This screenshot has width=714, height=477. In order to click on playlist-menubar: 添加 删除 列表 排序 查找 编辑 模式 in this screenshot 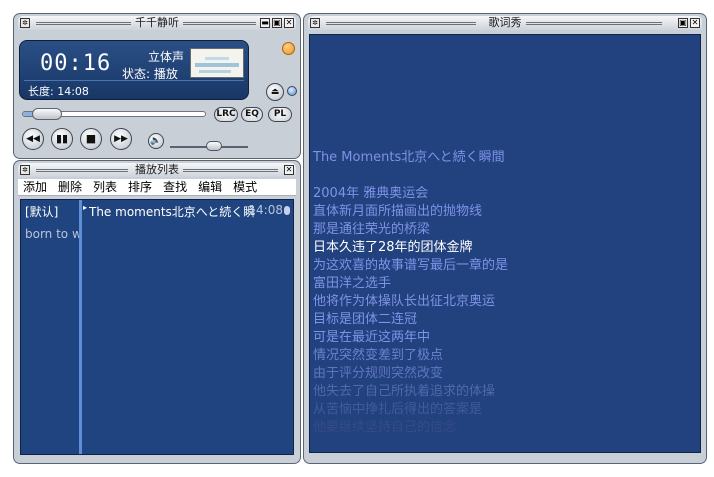, I will do `click(157, 187)`.